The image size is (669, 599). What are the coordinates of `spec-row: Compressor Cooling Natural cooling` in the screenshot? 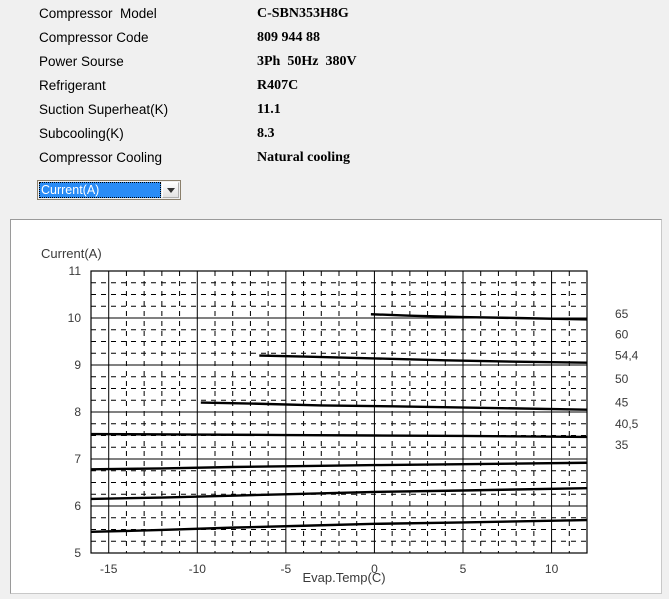 It's located at (334, 162).